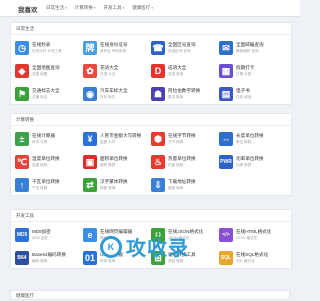 The height and width of the screenshot is (301, 320). I want to click on area-icon: ▣, so click(90, 162).